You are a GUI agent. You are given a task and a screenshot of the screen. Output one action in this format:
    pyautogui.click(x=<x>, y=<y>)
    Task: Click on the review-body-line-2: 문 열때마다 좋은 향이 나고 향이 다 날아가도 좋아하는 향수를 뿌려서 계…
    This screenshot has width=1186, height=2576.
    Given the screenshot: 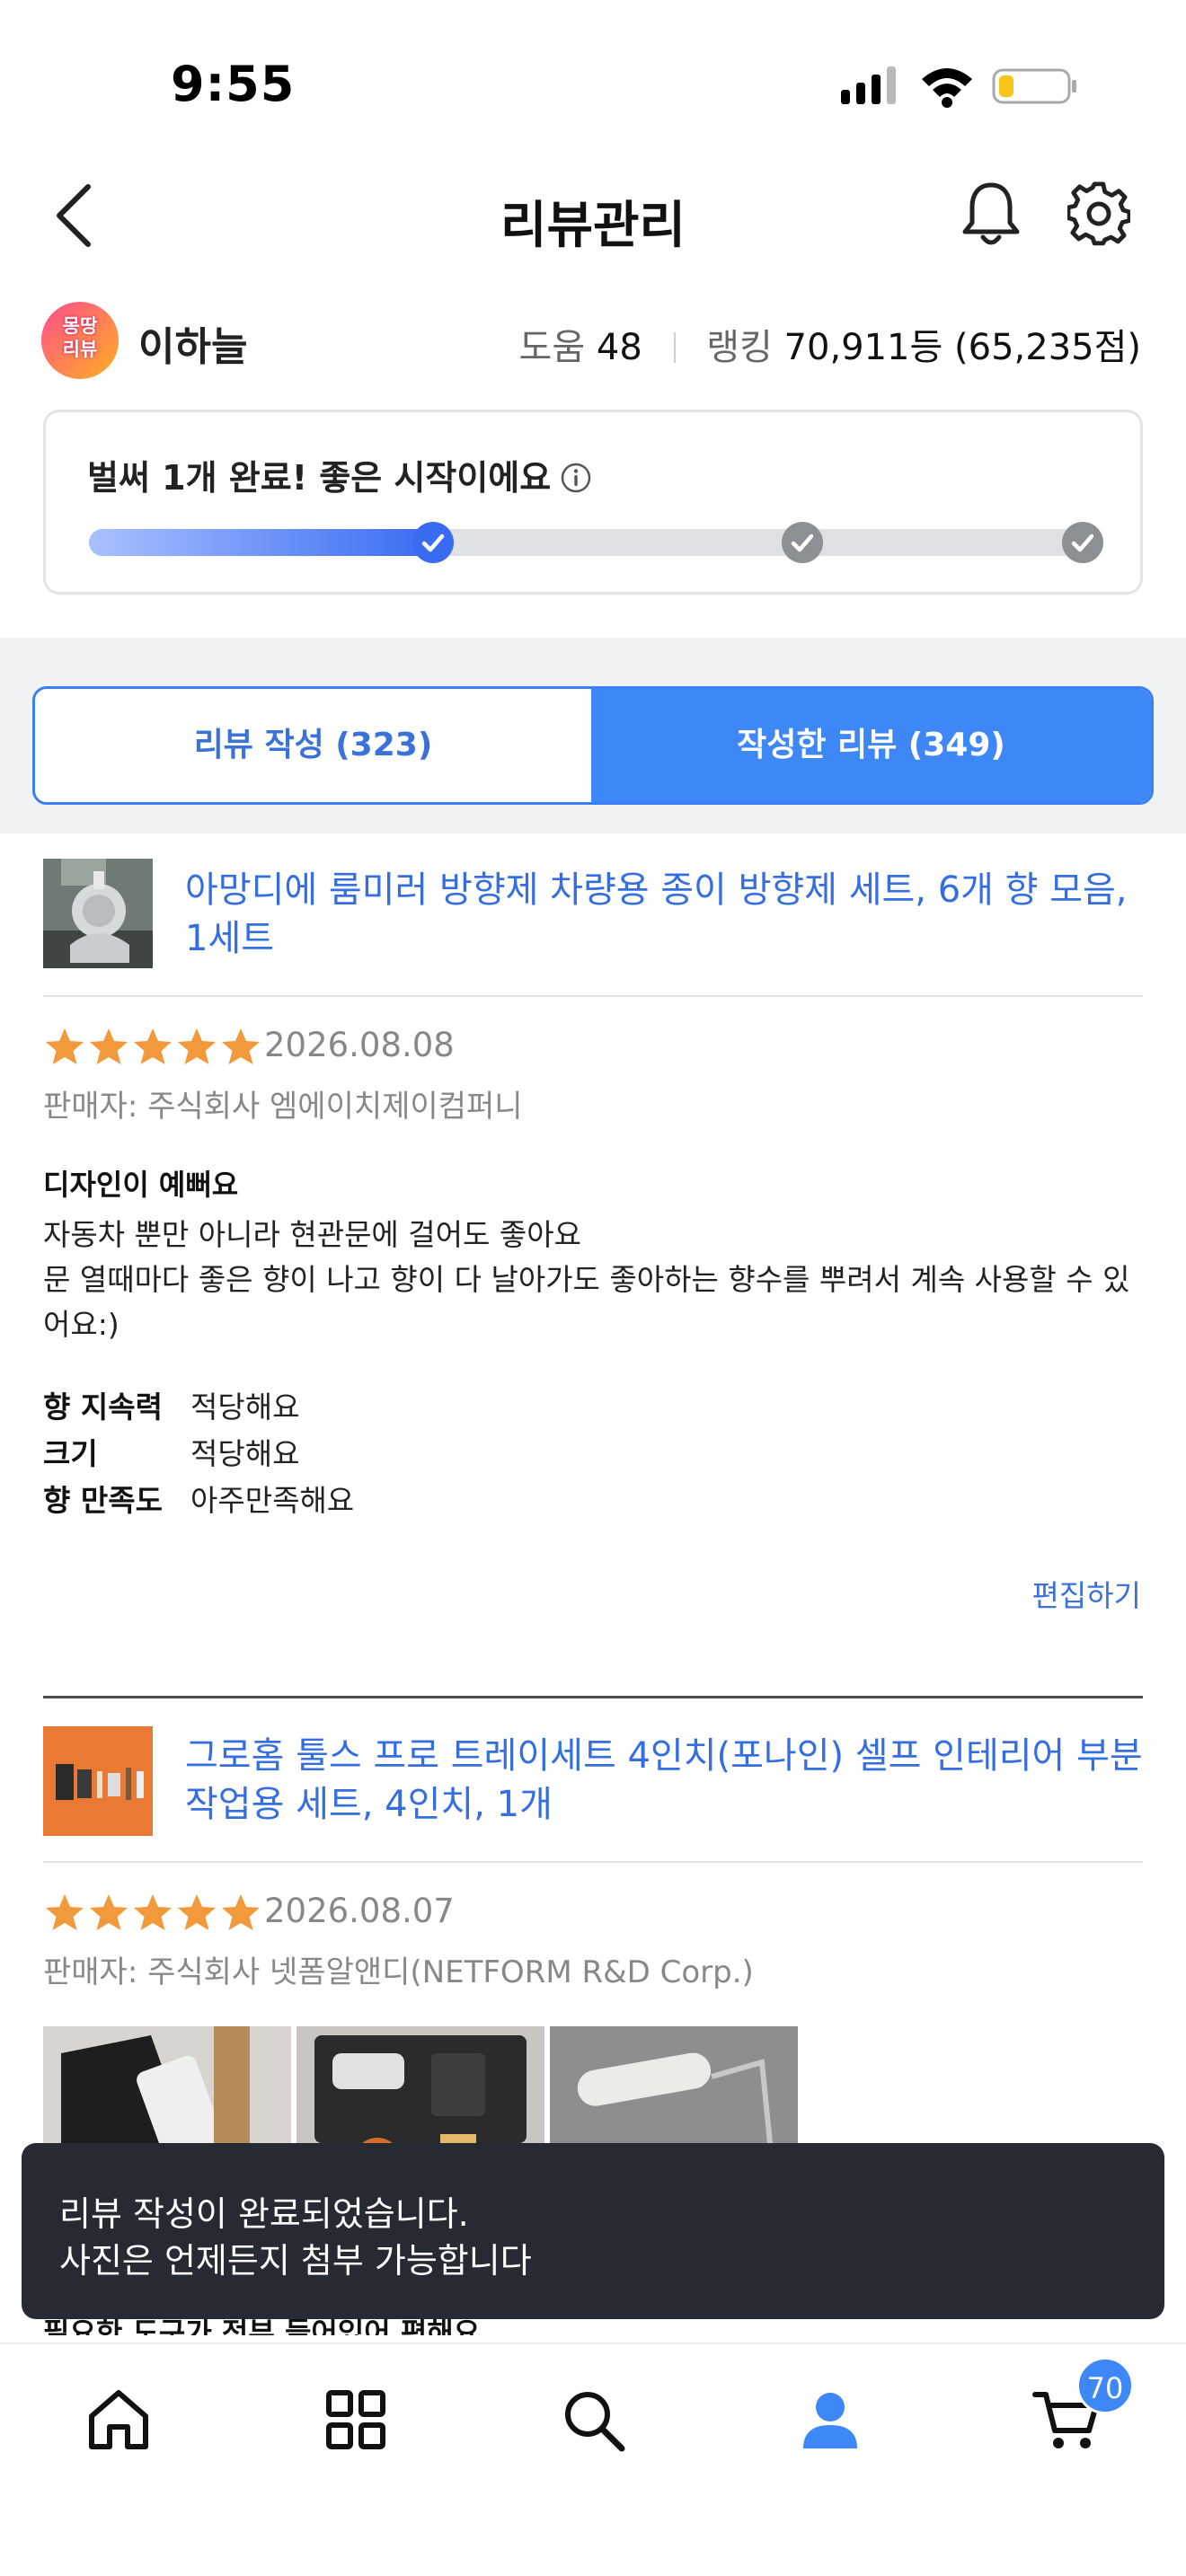 What is the action you would take?
    pyautogui.click(x=586, y=1302)
    